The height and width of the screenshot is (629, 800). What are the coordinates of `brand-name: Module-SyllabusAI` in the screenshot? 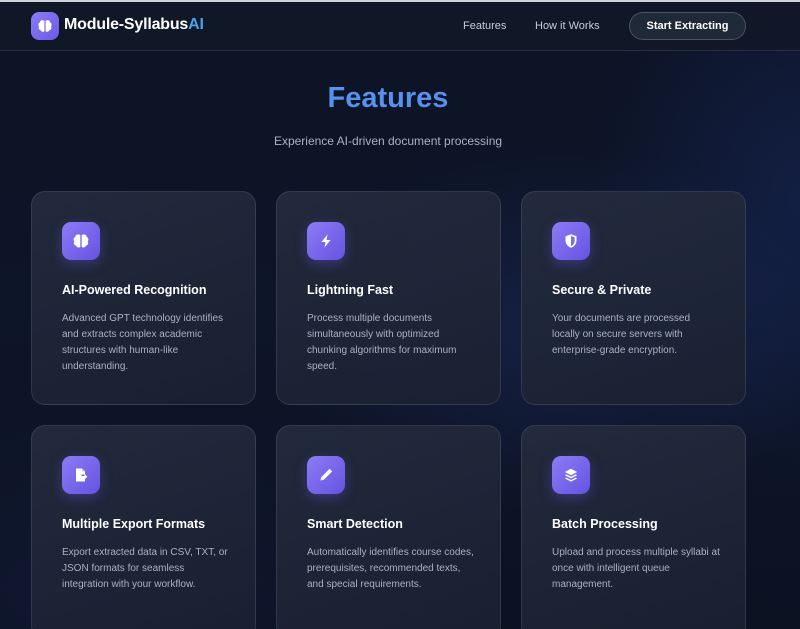 It's located at (134, 25).